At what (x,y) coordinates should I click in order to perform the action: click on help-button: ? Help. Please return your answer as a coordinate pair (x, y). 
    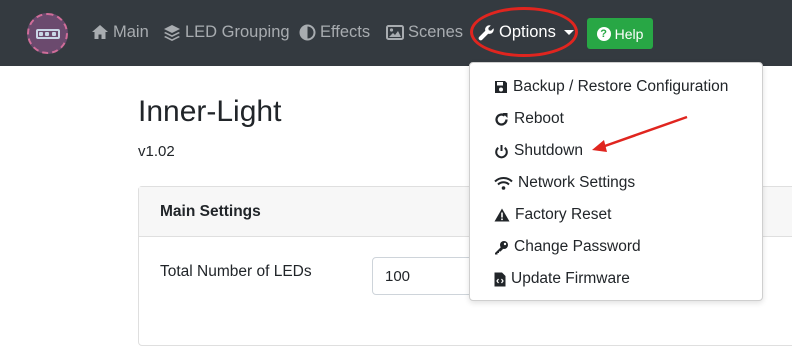
    Looking at the image, I should click on (620, 33).